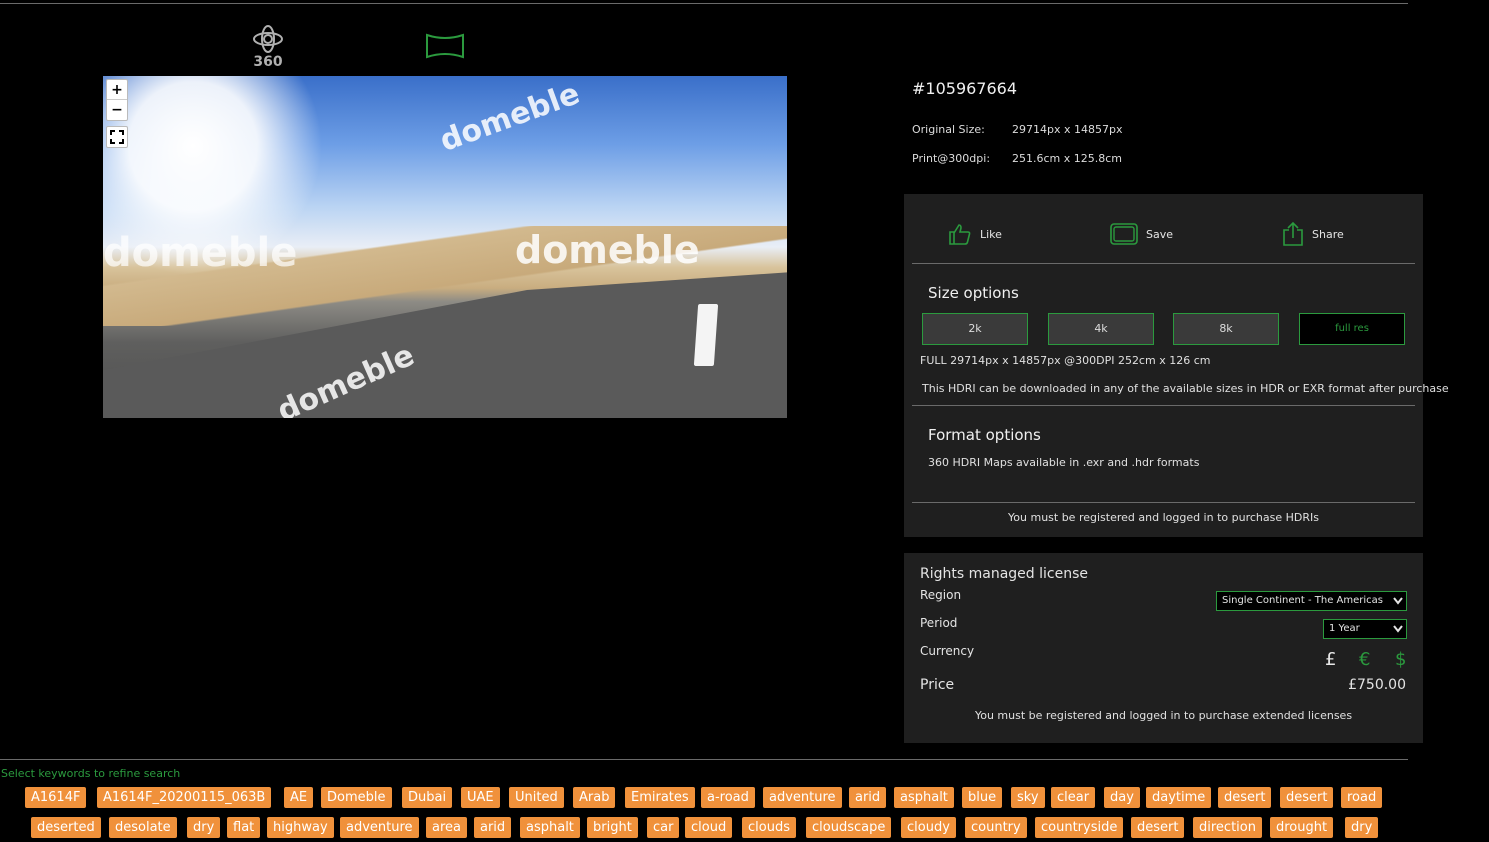 This screenshot has width=1489, height=842. What do you see at coordinates (984, 435) in the screenshot?
I see `format-options-title: Format options` at bounding box center [984, 435].